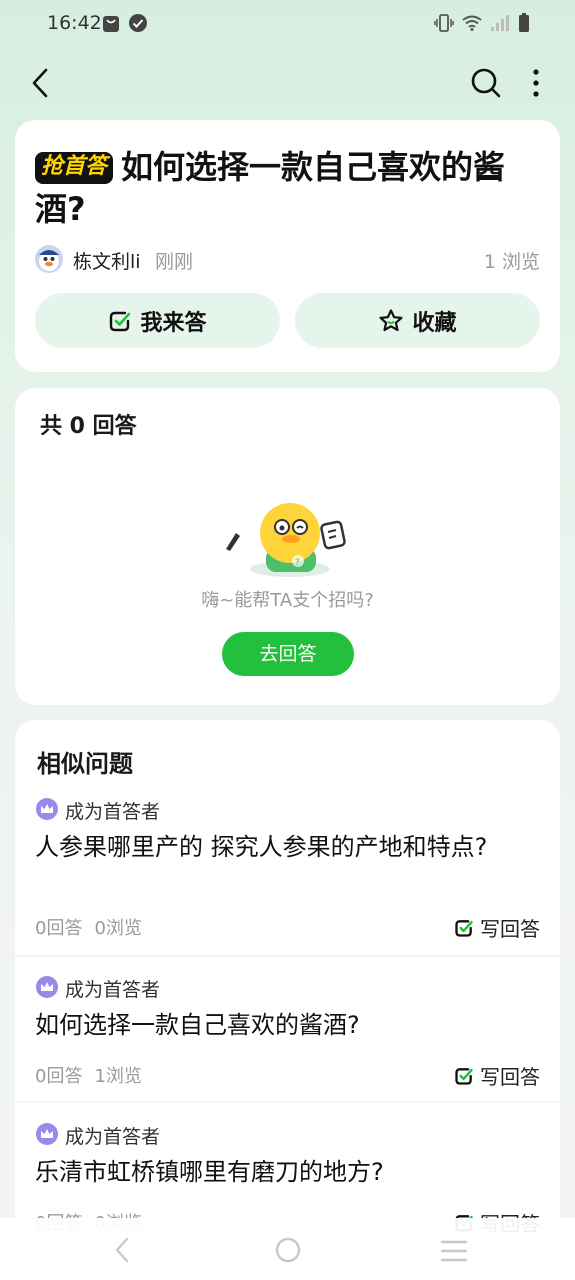 The width and height of the screenshot is (575, 1280). What do you see at coordinates (286, 540) in the screenshot?
I see `duck-mascot-illustration: ?` at bounding box center [286, 540].